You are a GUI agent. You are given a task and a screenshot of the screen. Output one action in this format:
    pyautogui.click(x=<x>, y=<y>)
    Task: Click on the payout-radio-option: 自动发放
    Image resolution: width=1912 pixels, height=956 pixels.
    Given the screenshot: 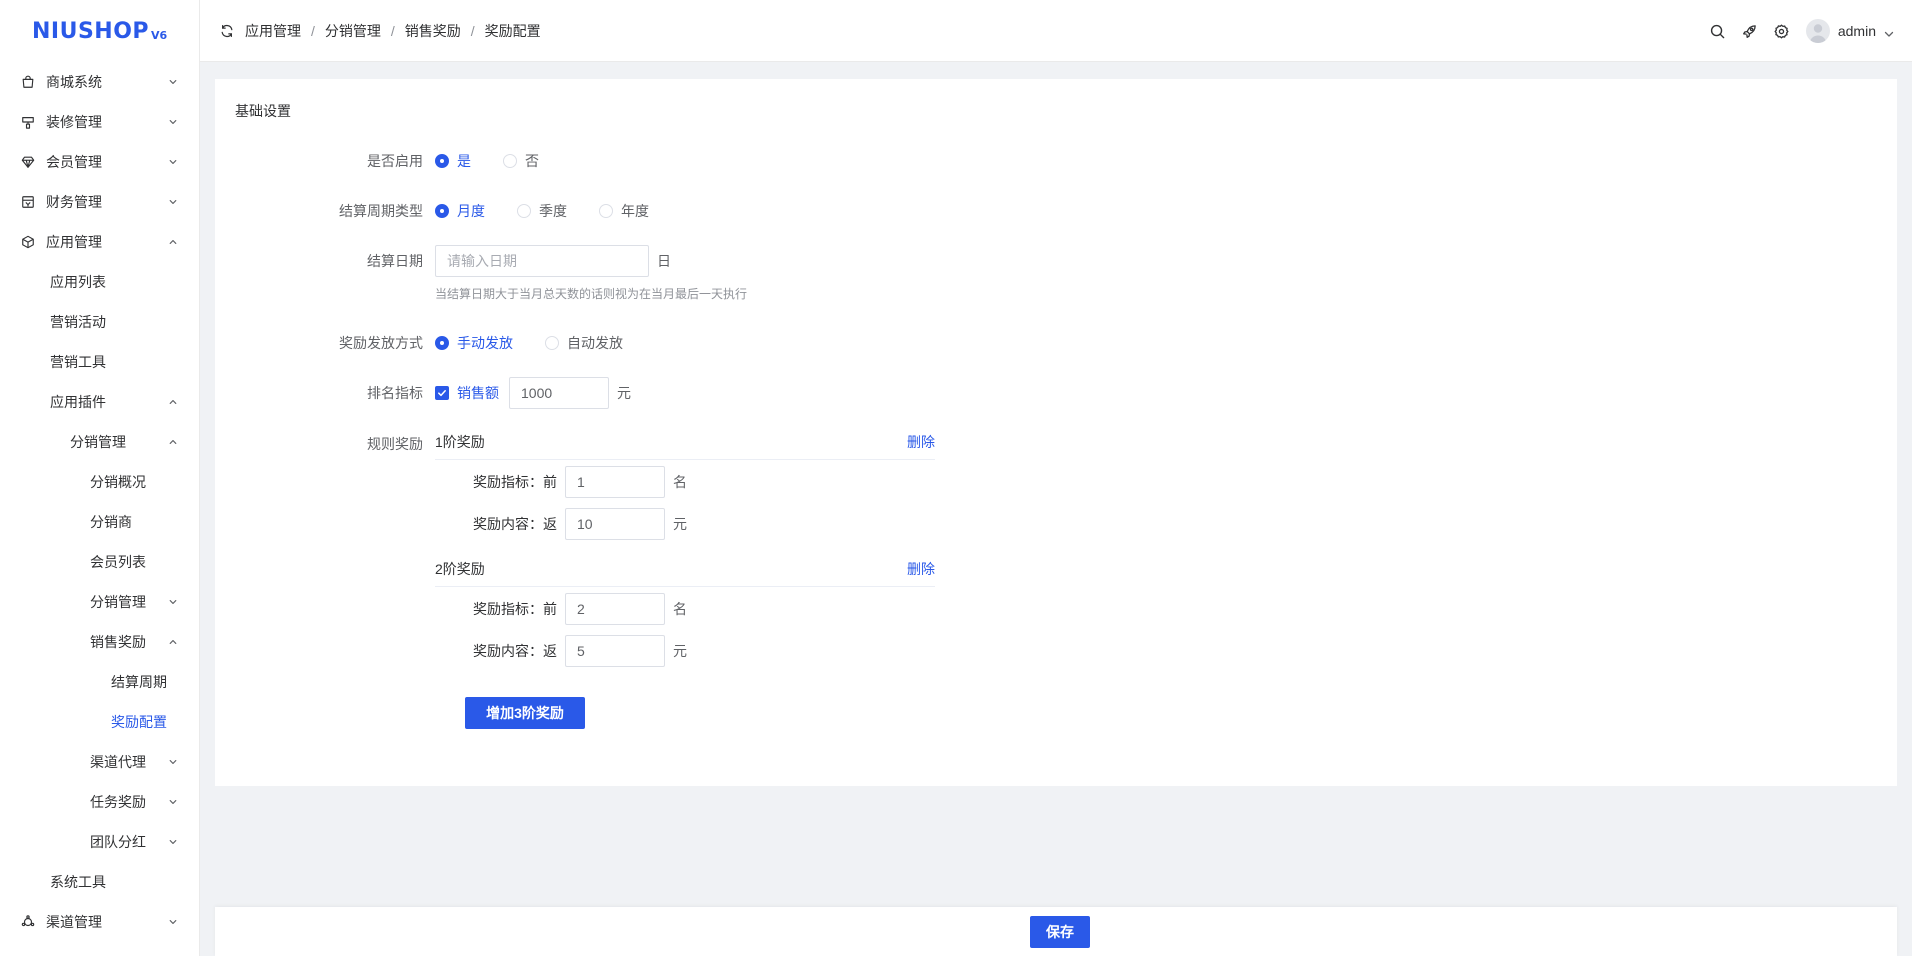 What is the action you would take?
    pyautogui.click(x=584, y=343)
    